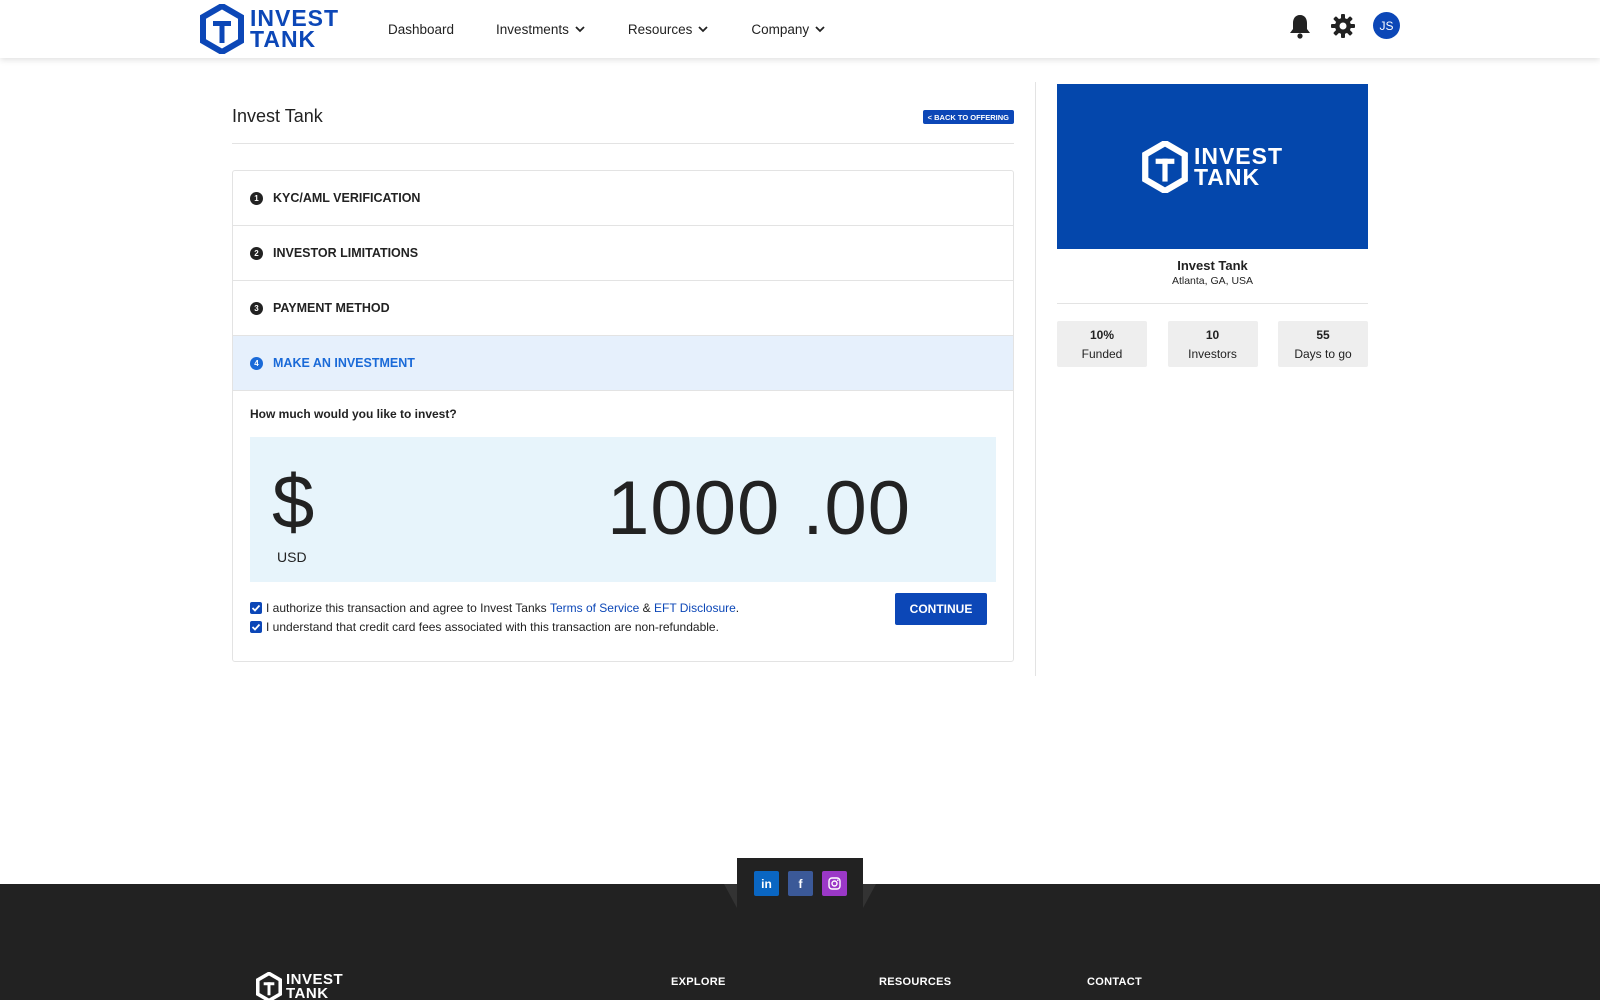  I want to click on stat-label: Funded, so click(1102, 354).